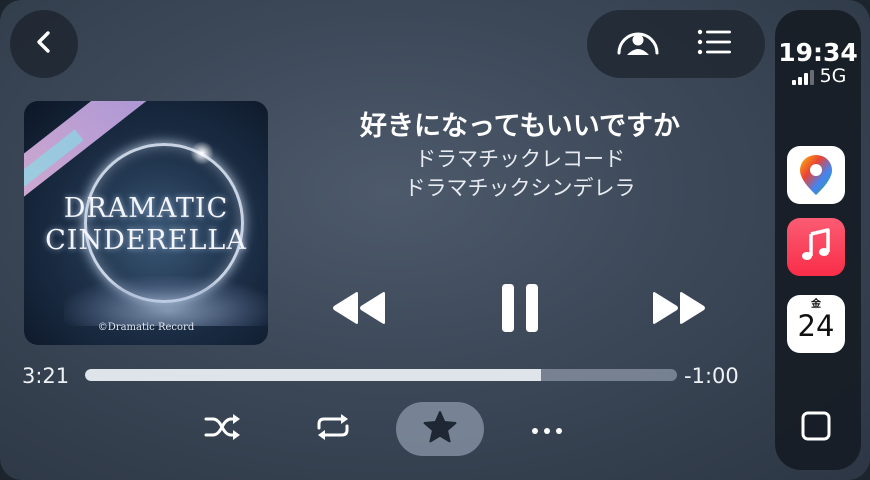 The image size is (870, 480). Describe the element at coordinates (711, 376) in the screenshot. I see `remaining-time: -1:00` at that location.